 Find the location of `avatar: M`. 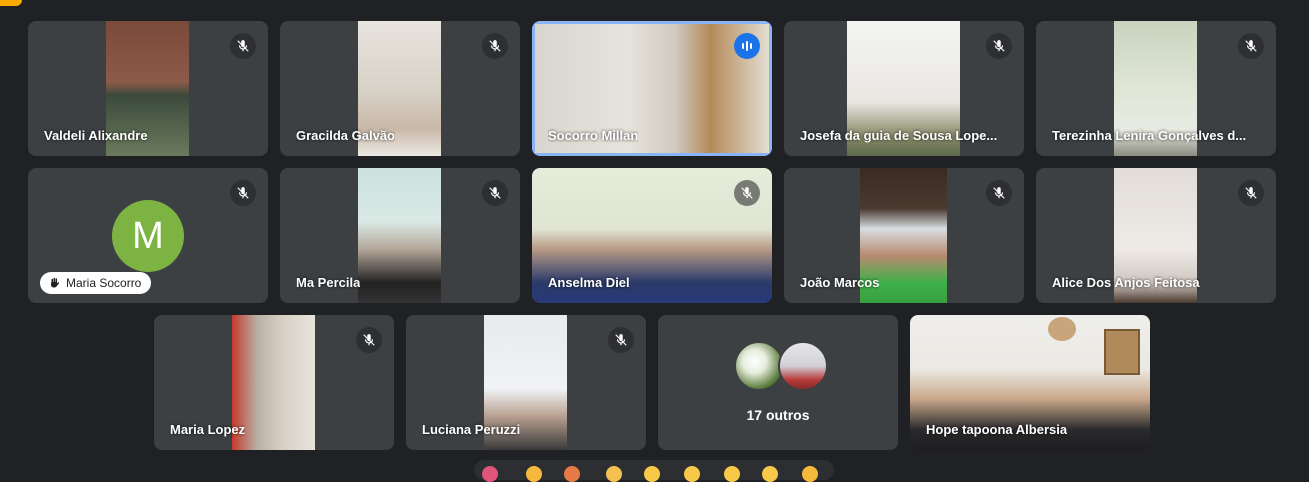

avatar: M is located at coordinates (148, 236).